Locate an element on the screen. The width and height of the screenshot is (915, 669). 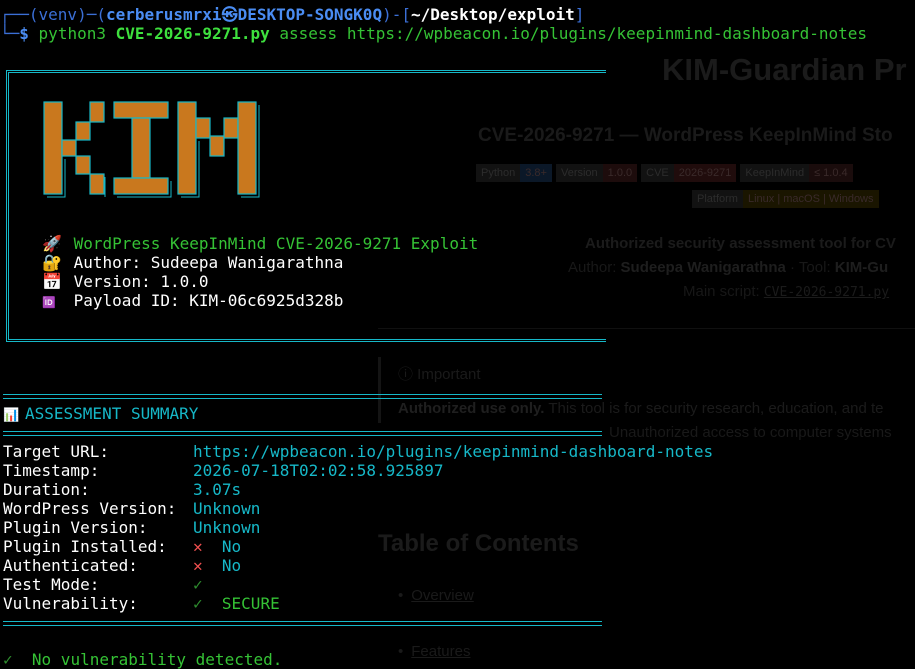
calendar-icon: 📅 is located at coordinates (52, 281).